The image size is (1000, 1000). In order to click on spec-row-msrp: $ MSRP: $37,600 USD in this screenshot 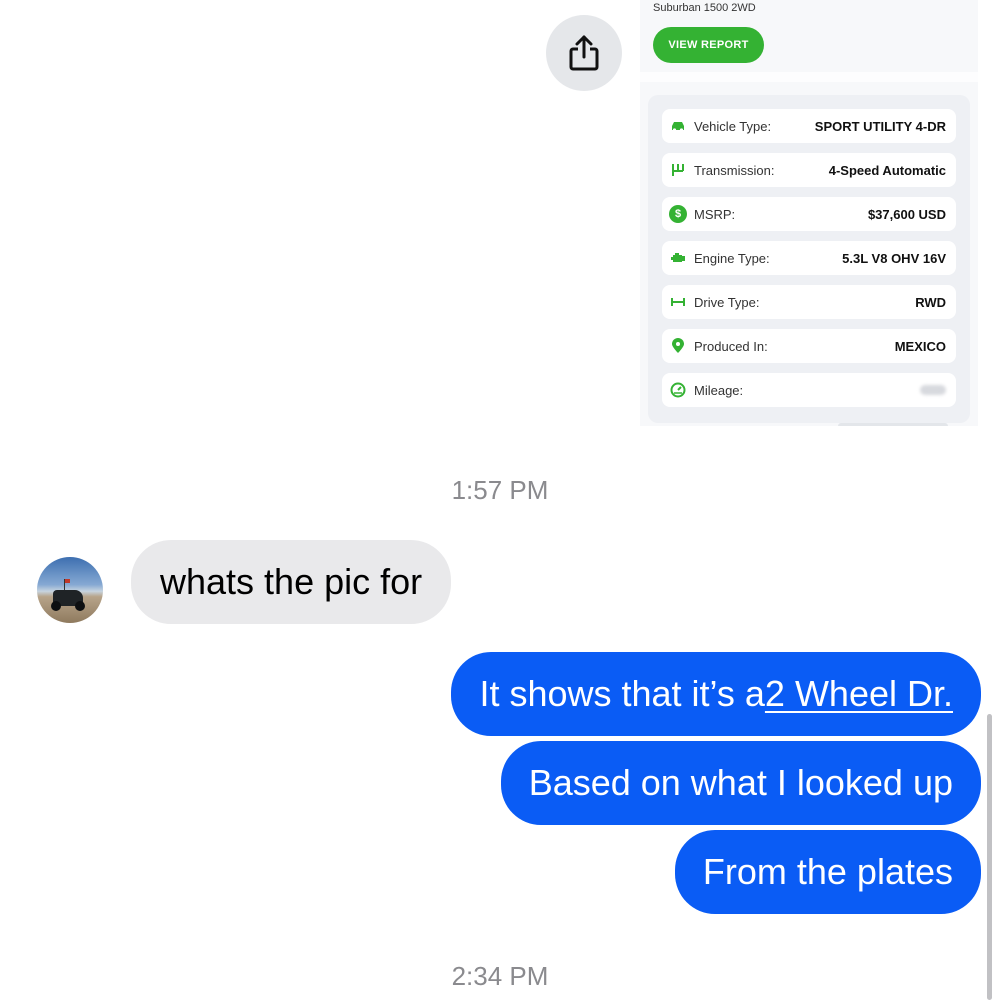, I will do `click(809, 214)`.